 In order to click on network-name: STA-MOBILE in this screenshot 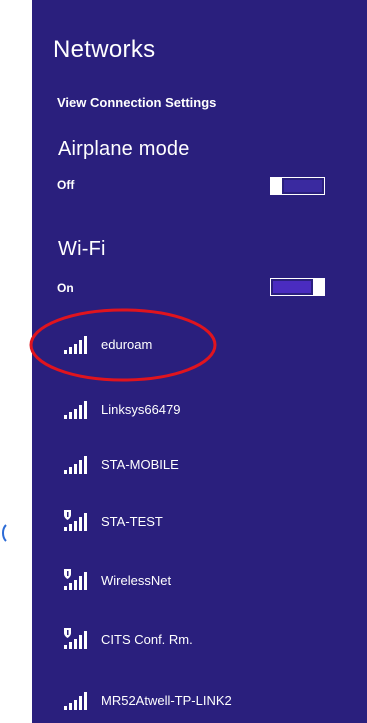, I will do `click(140, 464)`.